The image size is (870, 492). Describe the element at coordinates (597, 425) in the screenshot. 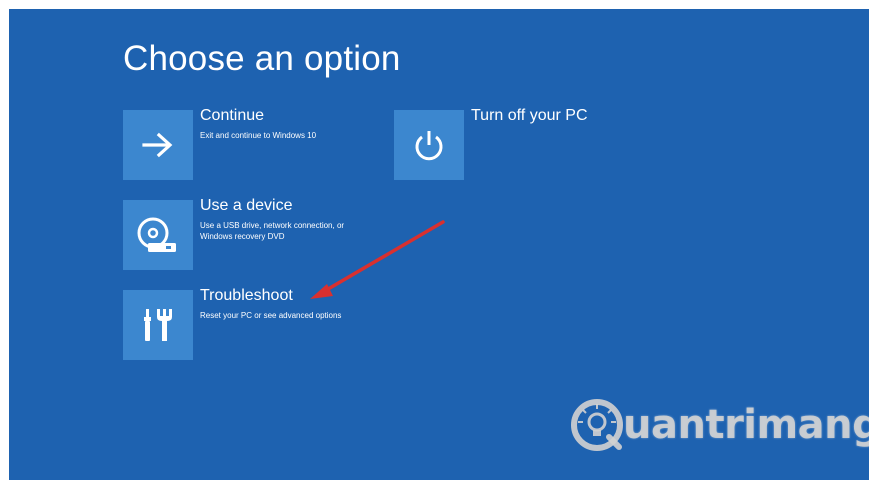

I see `lightbulb-q-logo` at that location.